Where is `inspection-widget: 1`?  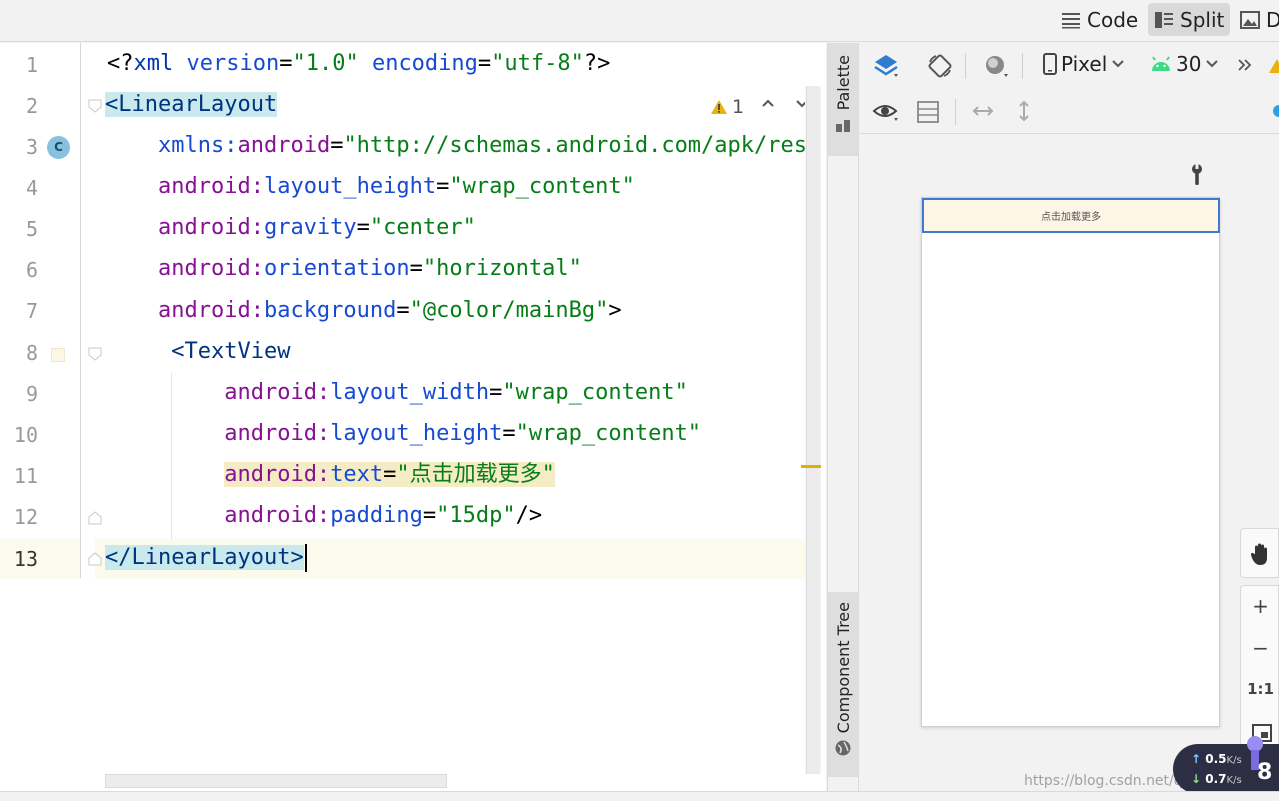 inspection-widget: 1 is located at coordinates (727, 107).